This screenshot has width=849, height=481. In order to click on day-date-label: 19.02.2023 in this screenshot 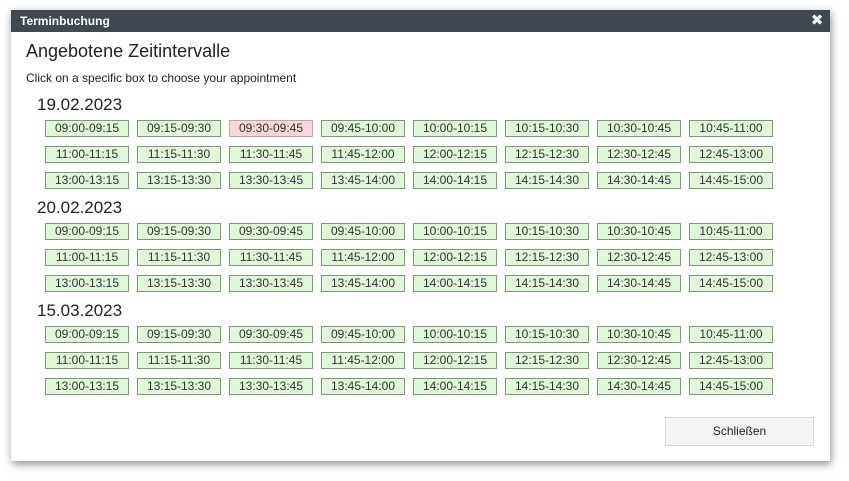, I will do `click(80, 104)`.